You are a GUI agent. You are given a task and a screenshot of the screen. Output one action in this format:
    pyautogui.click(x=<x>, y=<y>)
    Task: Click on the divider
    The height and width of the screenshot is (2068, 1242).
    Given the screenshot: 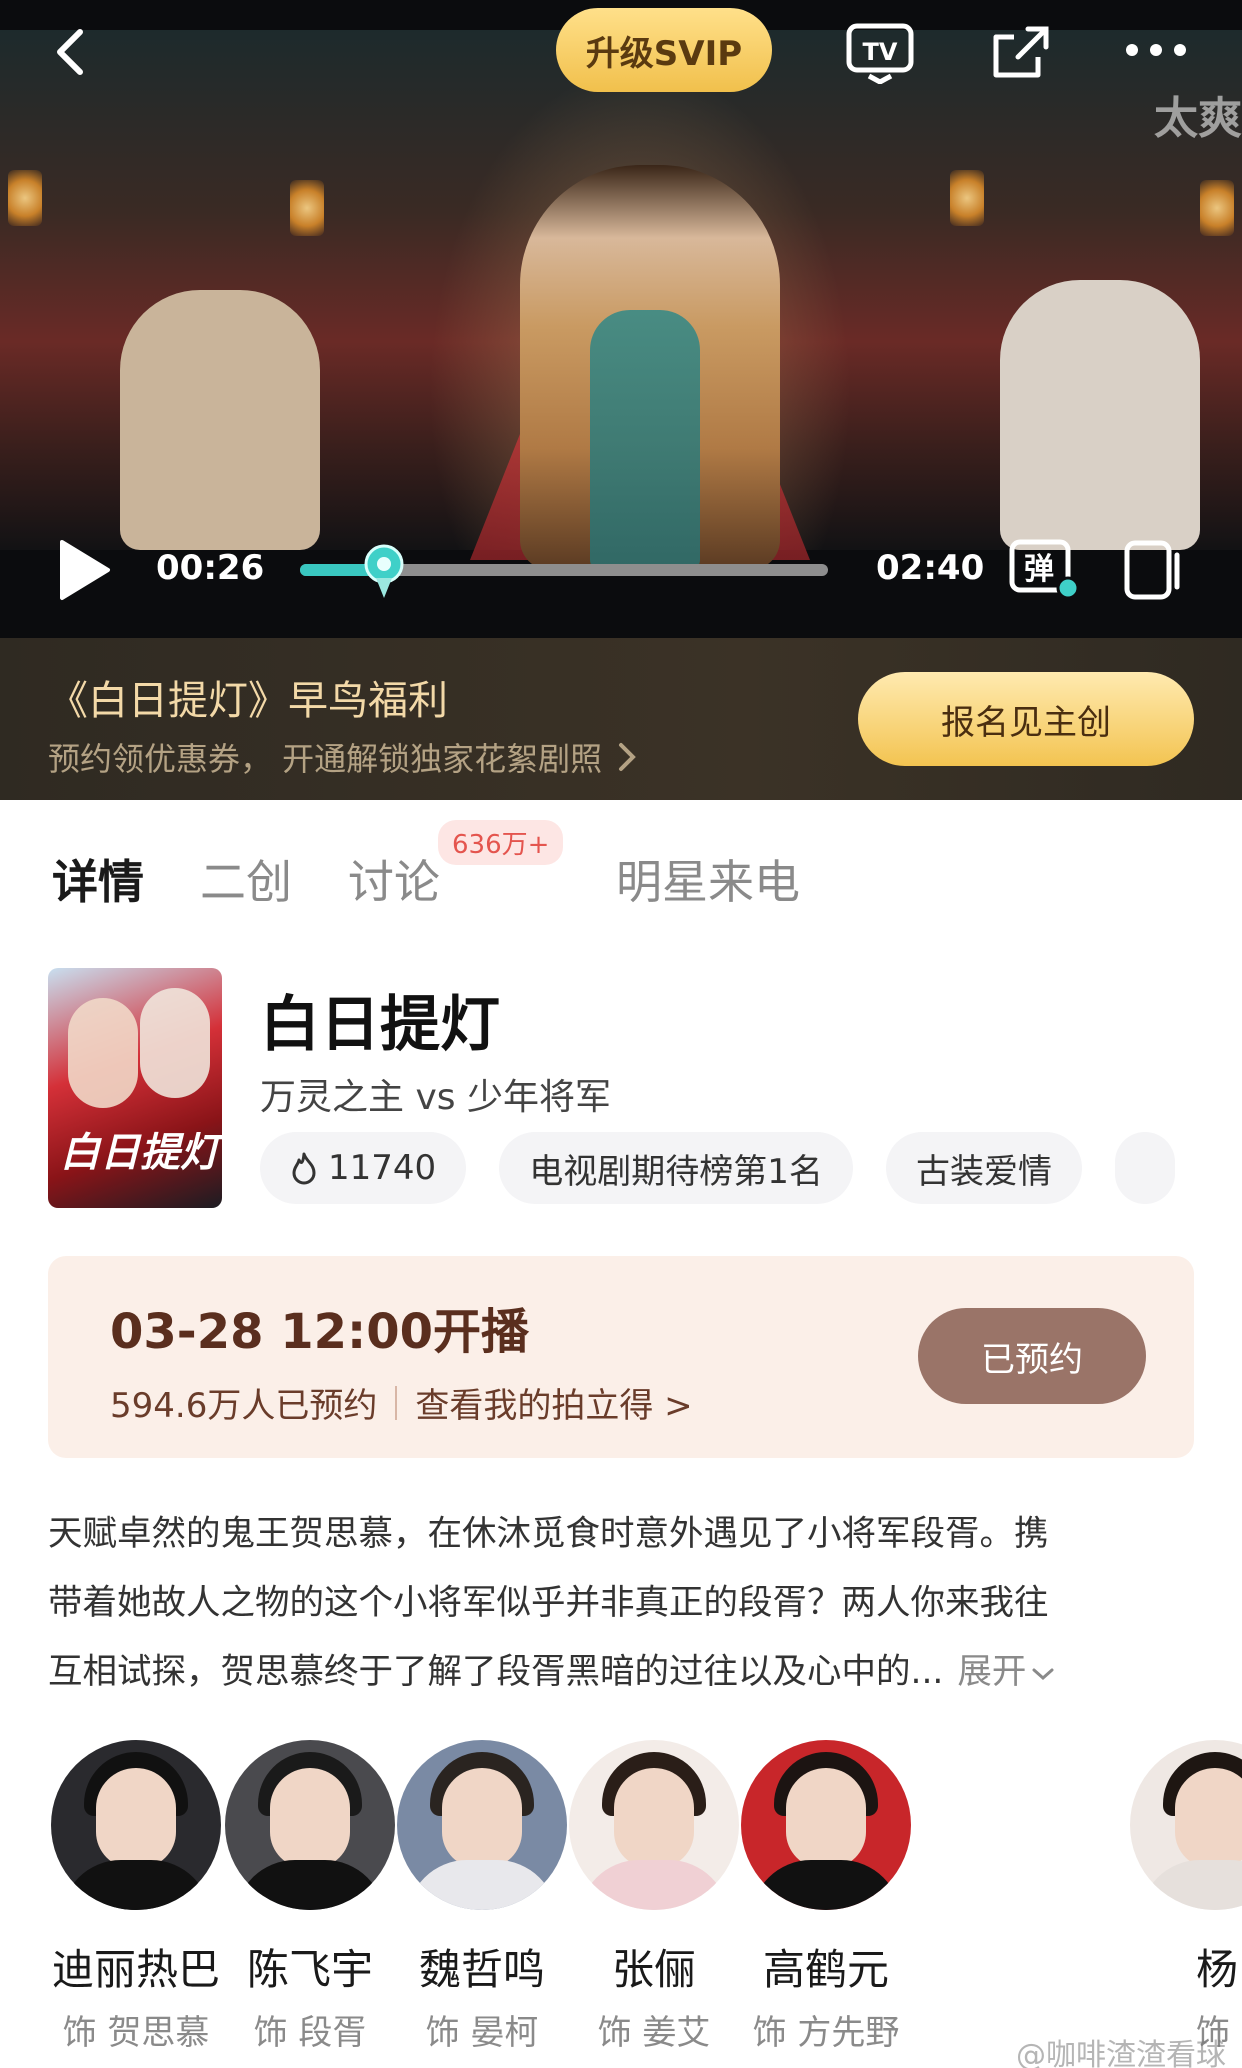 What is the action you would take?
    pyautogui.click(x=396, y=1402)
    